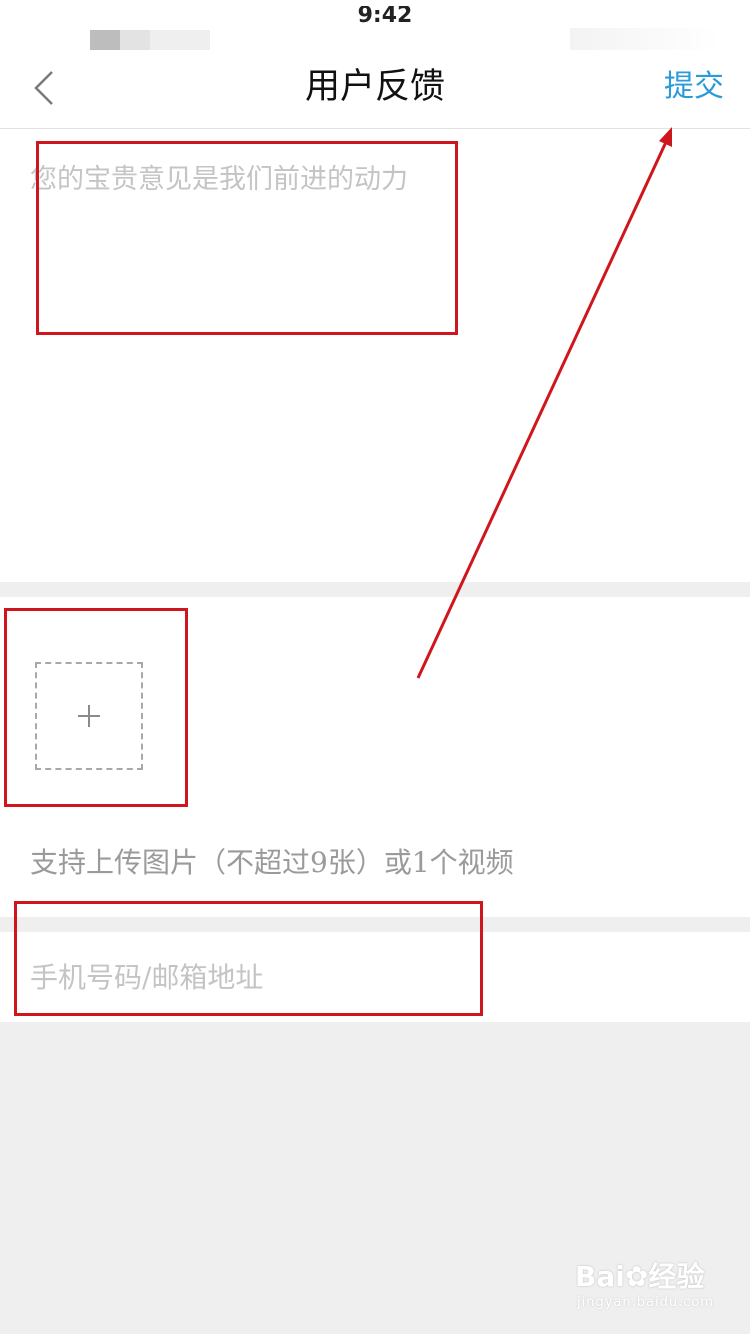  I want to click on add-media-button, so click(89, 716).